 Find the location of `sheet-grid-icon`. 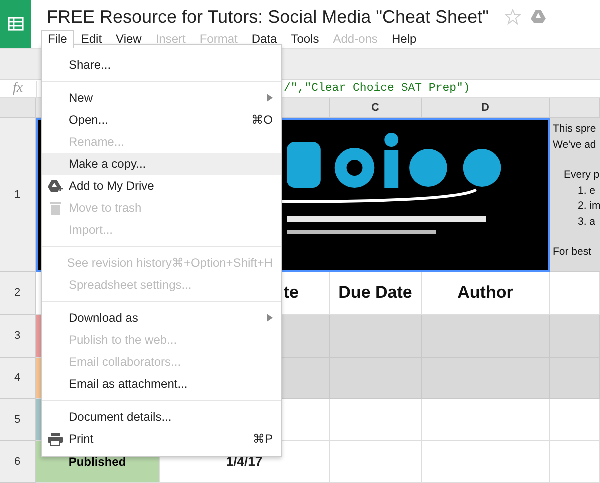

sheet-grid-icon is located at coordinates (16, 24).